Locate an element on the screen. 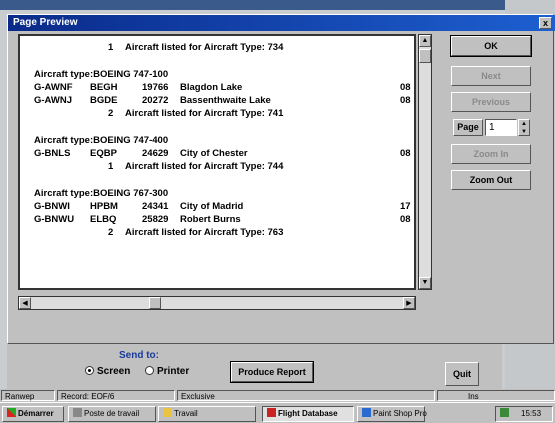 This screenshot has height=423, width=555. page-button: Page is located at coordinates (468, 127).